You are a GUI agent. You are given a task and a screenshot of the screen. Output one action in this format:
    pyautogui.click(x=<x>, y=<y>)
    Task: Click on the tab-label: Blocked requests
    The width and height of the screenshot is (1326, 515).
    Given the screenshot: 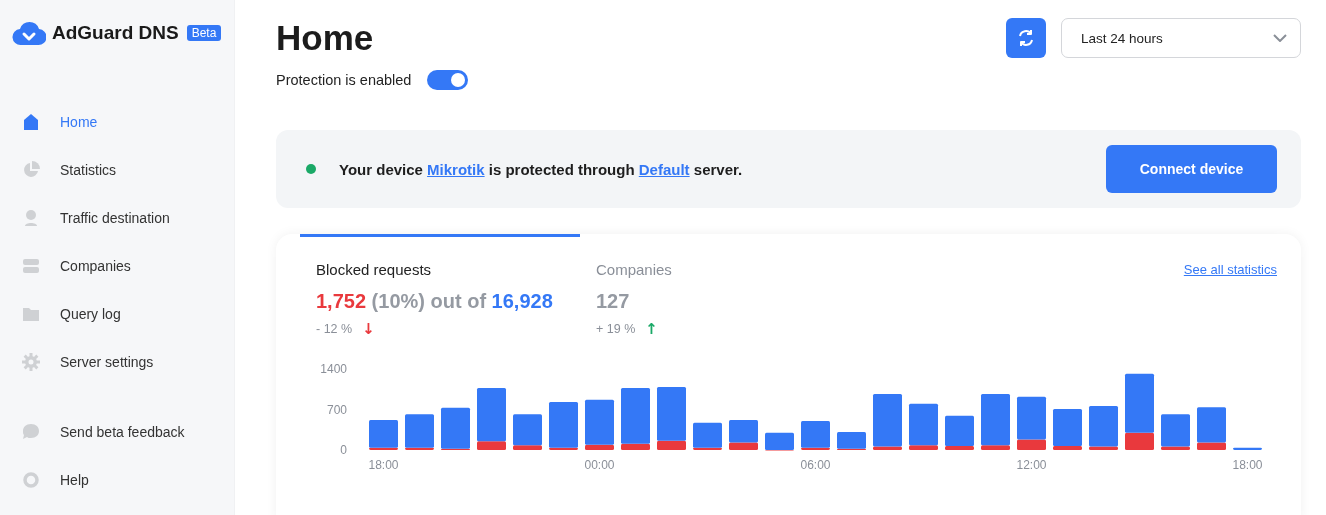 What is the action you would take?
    pyautogui.click(x=374, y=269)
    